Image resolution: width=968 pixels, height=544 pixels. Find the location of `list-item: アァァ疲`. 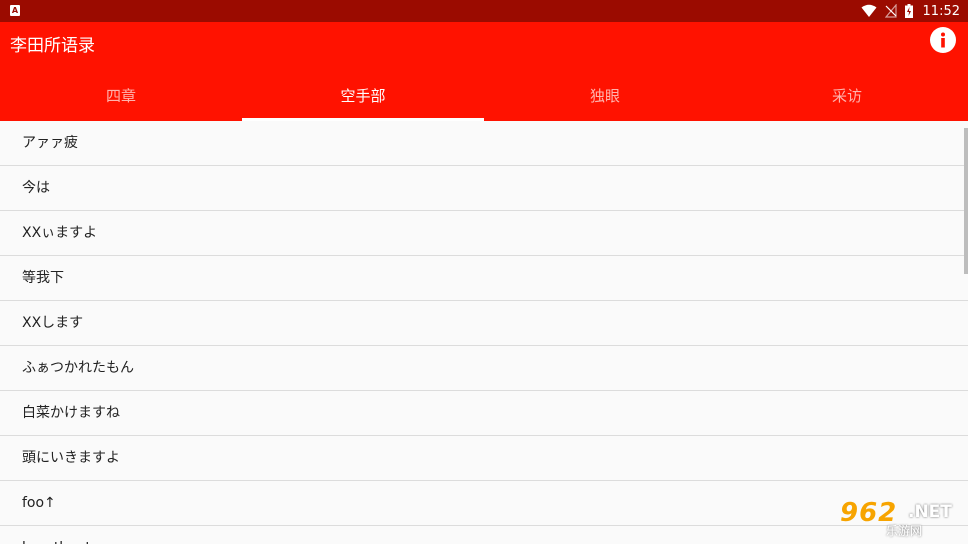

list-item: アァァ疲 is located at coordinates (484, 143).